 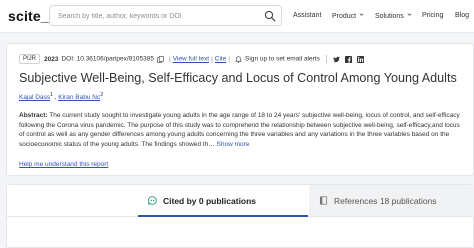 What do you see at coordinates (238, 59) in the screenshot?
I see `bell-icon` at bounding box center [238, 59].